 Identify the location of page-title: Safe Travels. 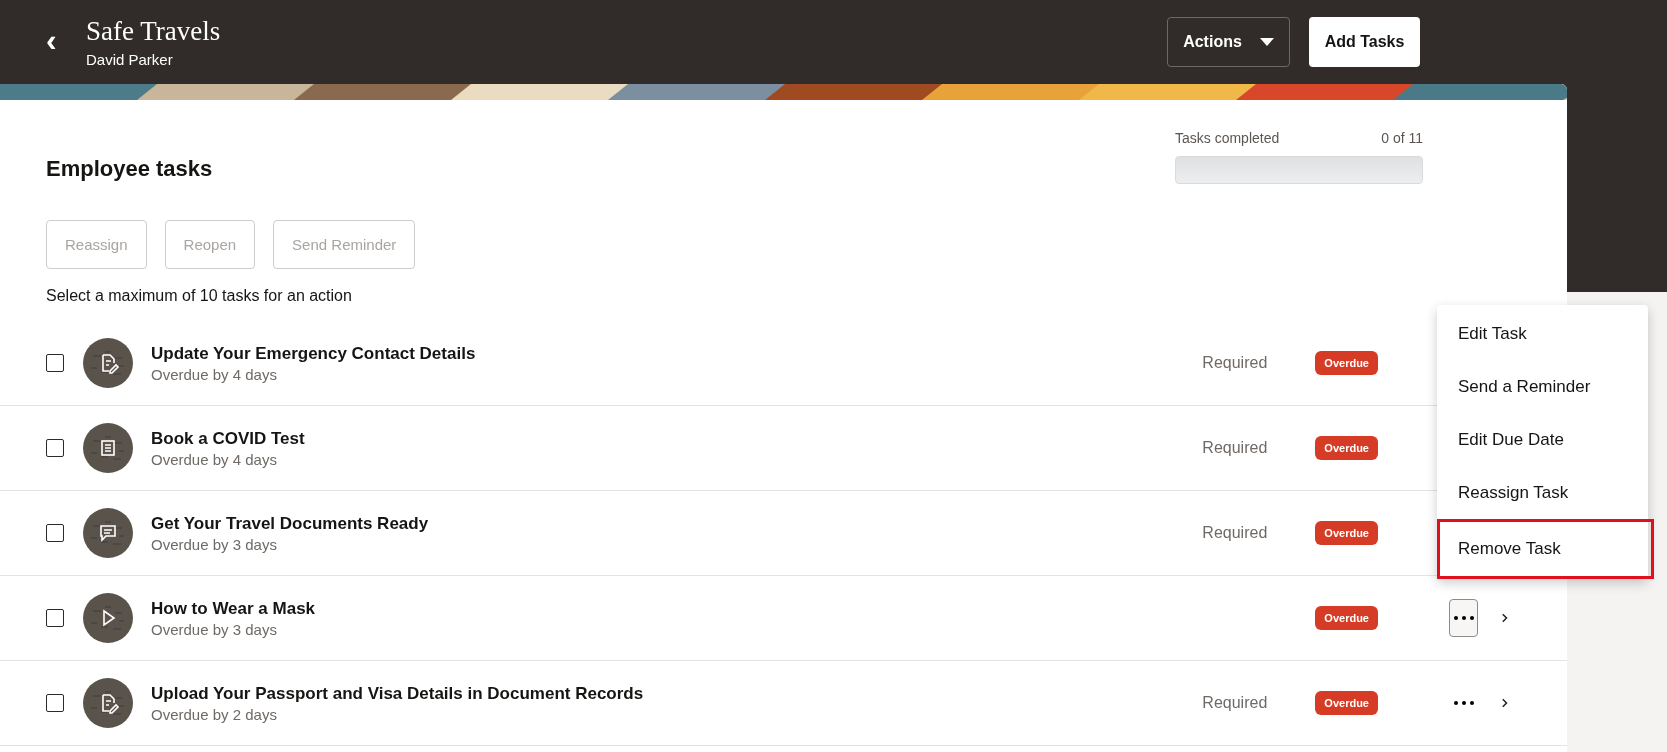
(154, 31).